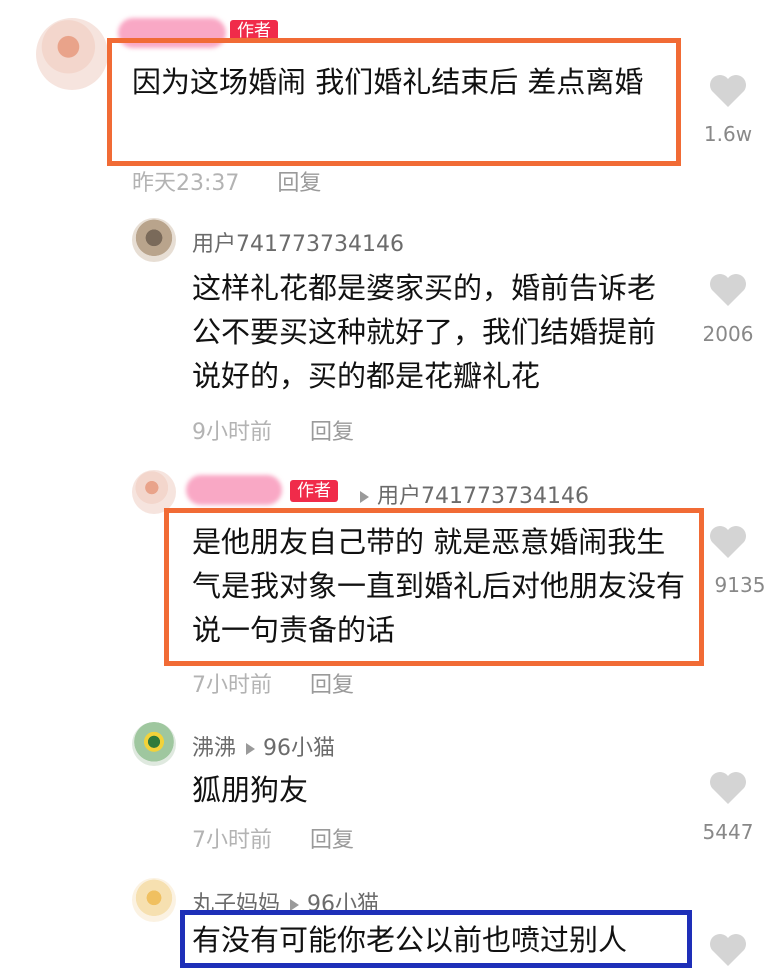 The image size is (780, 968). I want to click on comment-meta: 昨天23:37 回复, so click(226, 181).